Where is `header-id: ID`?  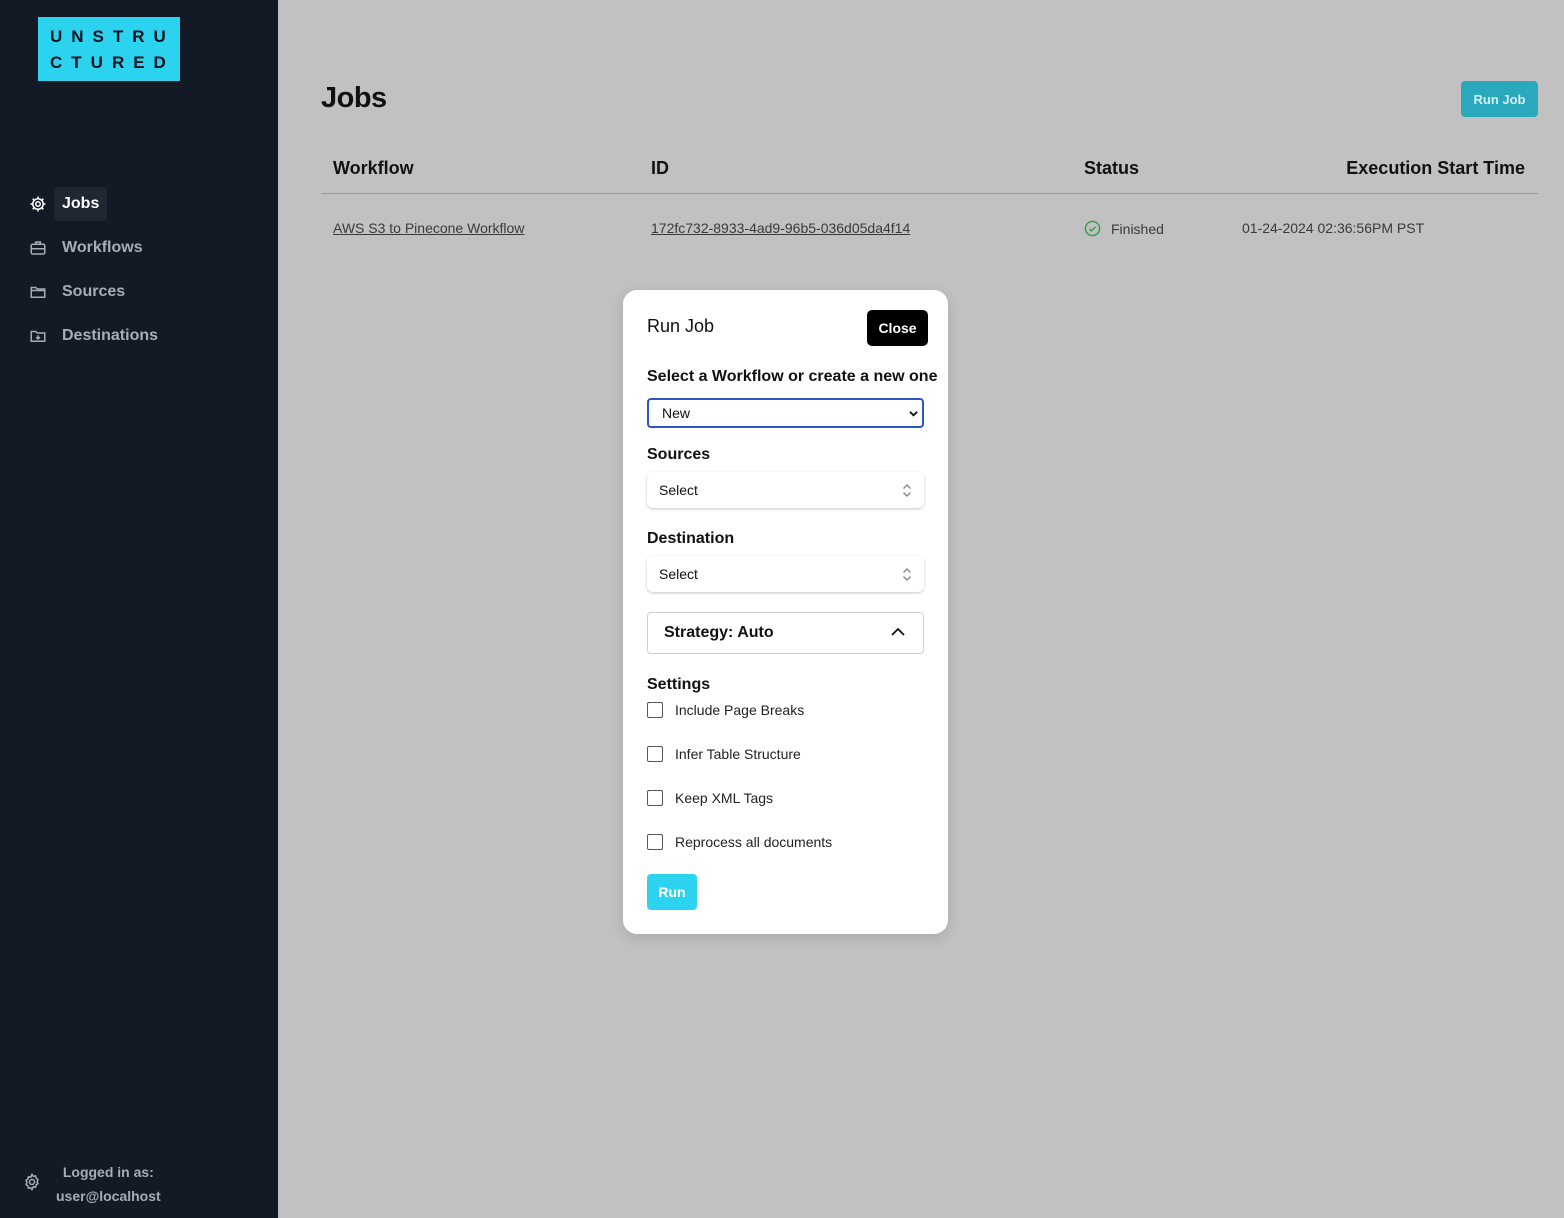
header-id: ID is located at coordinates (660, 168).